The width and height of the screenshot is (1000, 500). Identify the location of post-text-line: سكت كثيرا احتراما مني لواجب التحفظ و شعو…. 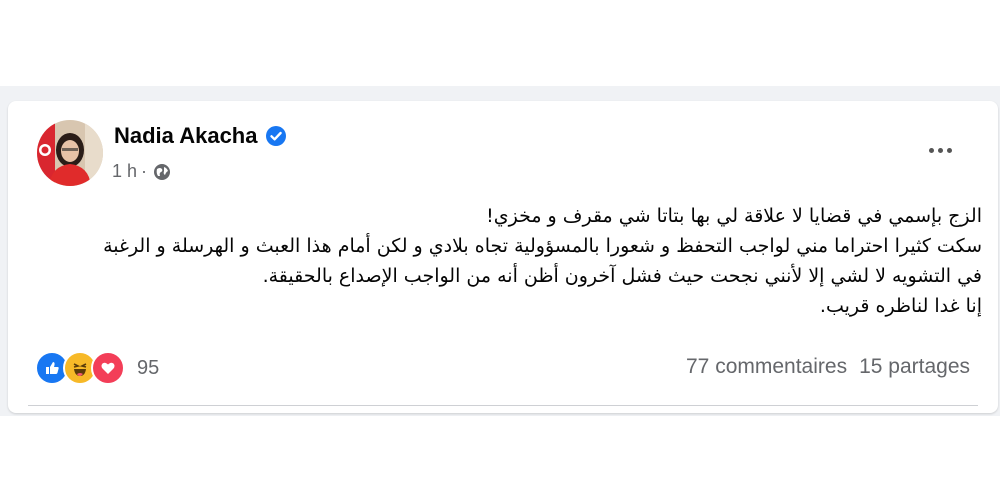
(542, 246).